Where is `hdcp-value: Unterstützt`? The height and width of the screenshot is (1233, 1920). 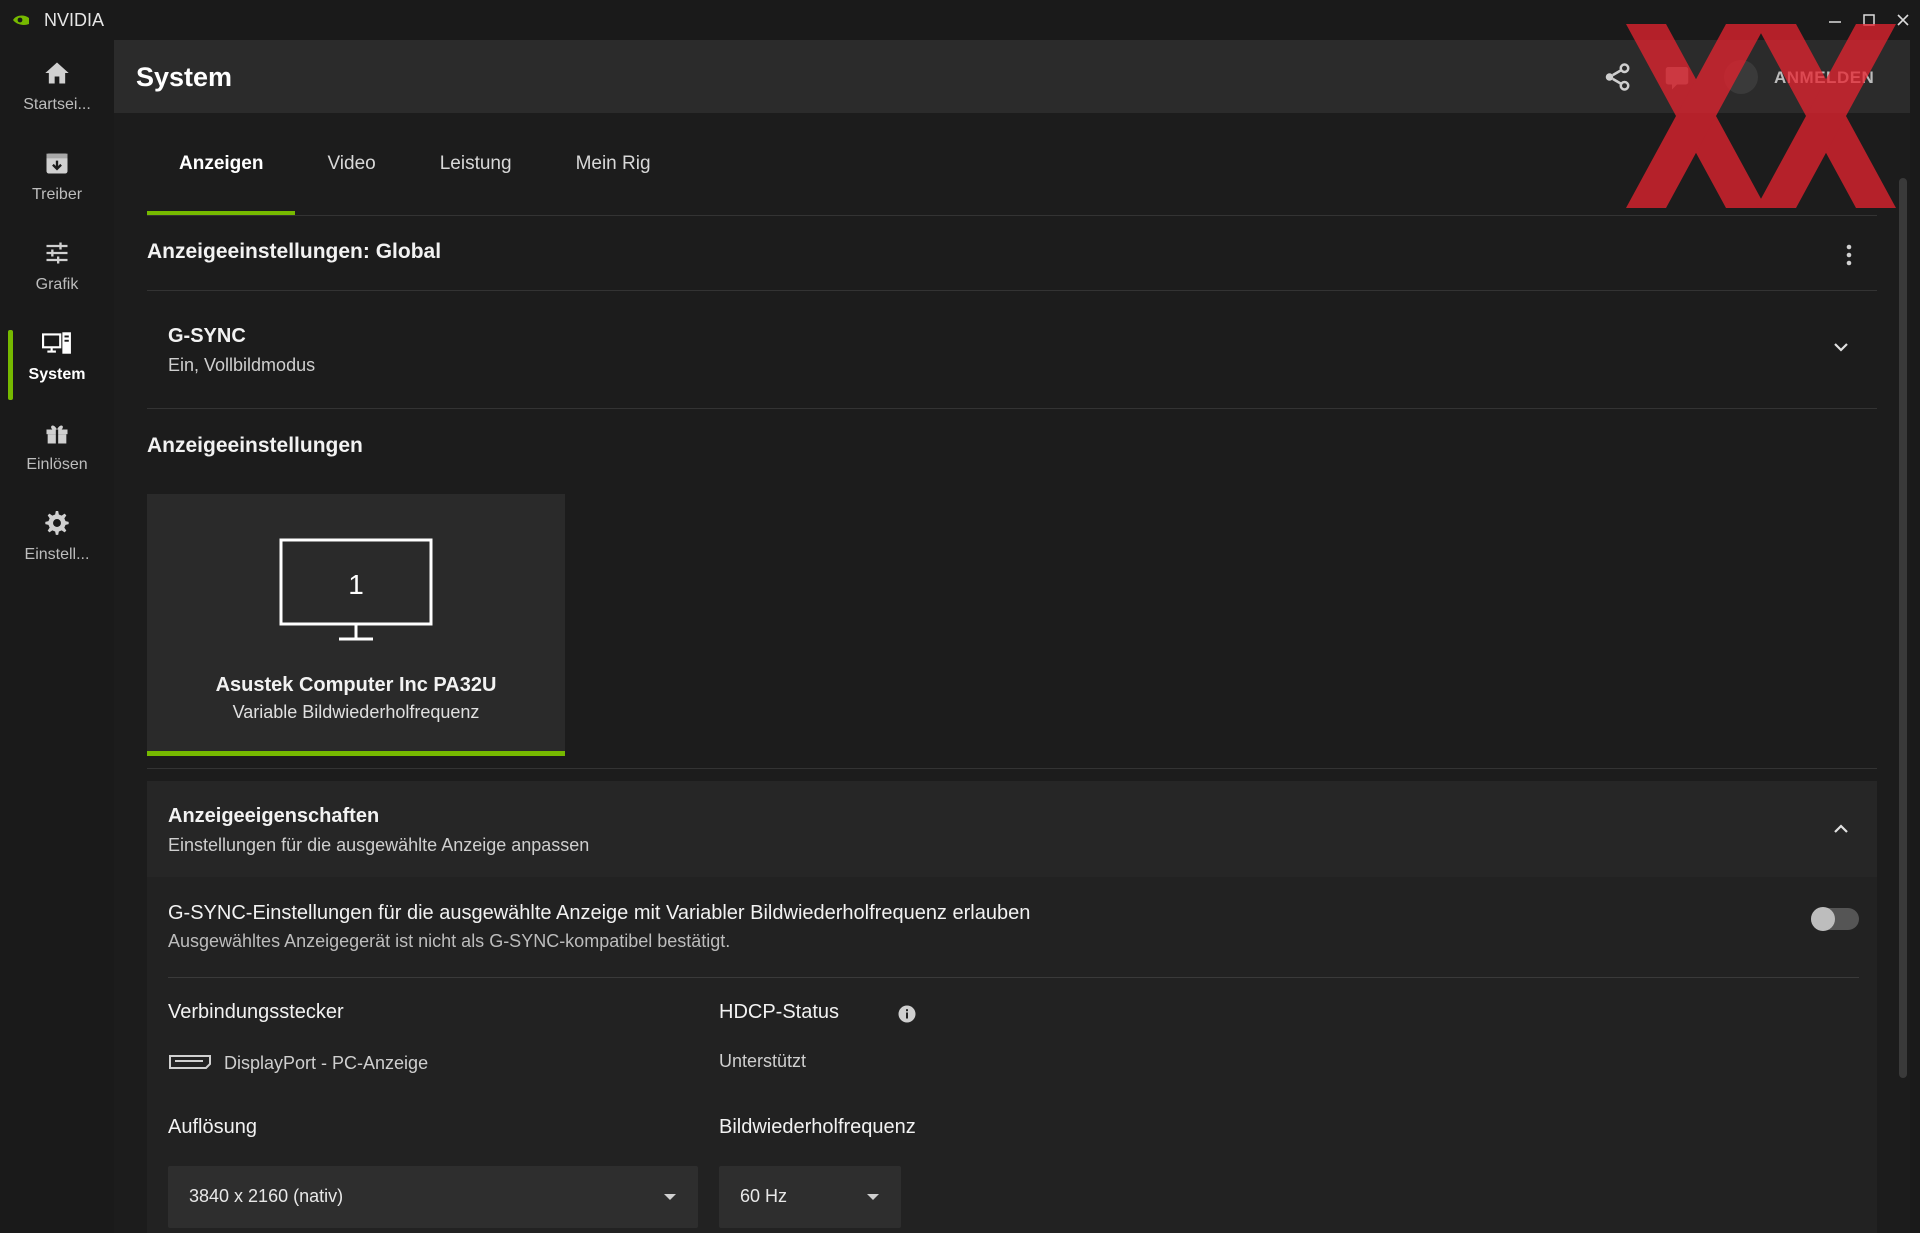
hdcp-value: Unterstützt is located at coordinates (763, 1061).